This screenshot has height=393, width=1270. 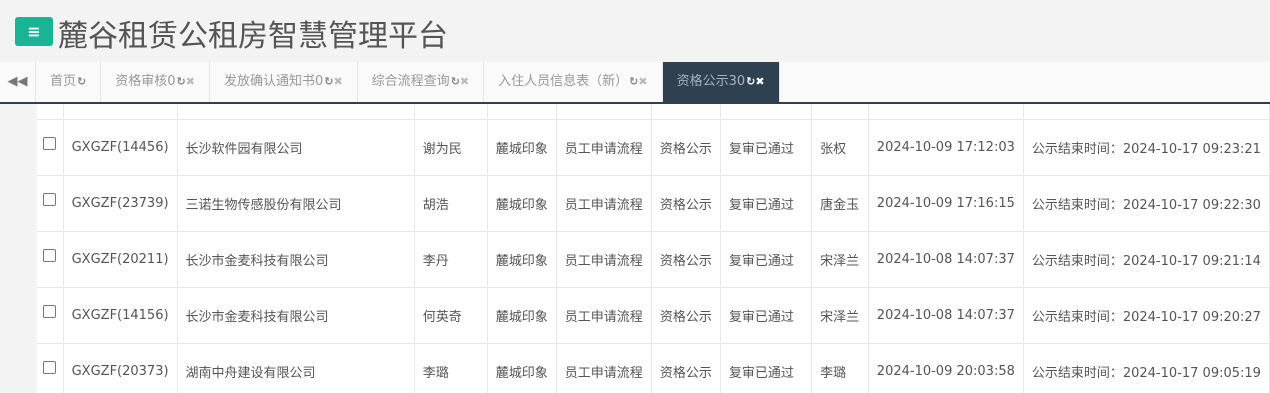 I want to click on cell-operator: 李璐, so click(x=840, y=368).